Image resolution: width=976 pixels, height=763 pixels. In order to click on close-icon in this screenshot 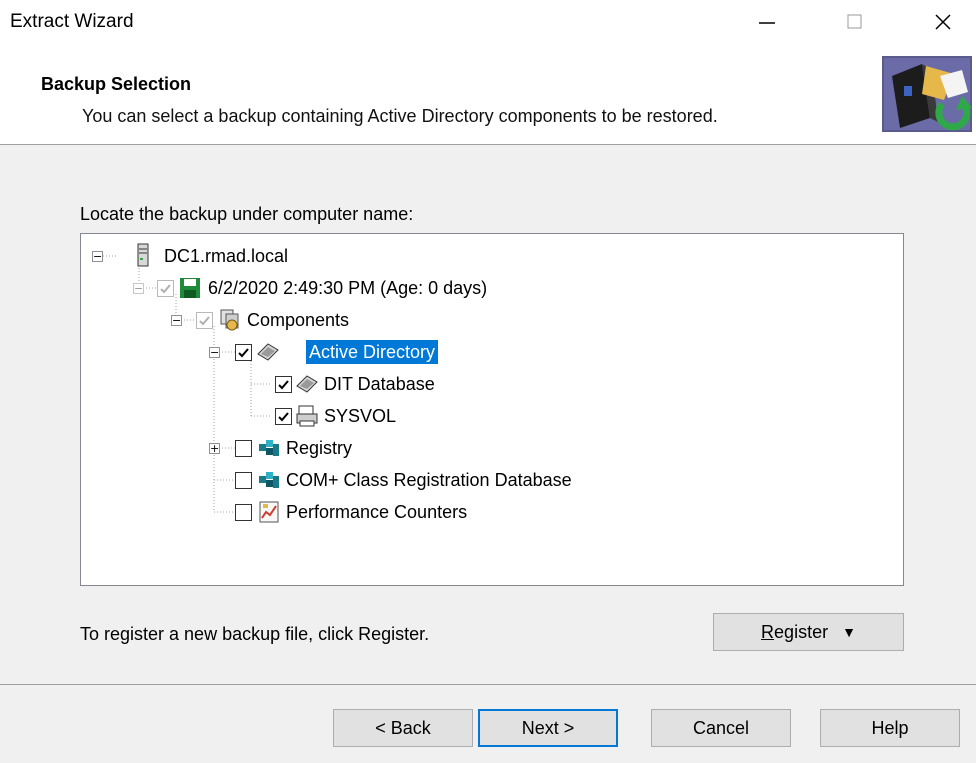, I will do `click(943, 22)`.